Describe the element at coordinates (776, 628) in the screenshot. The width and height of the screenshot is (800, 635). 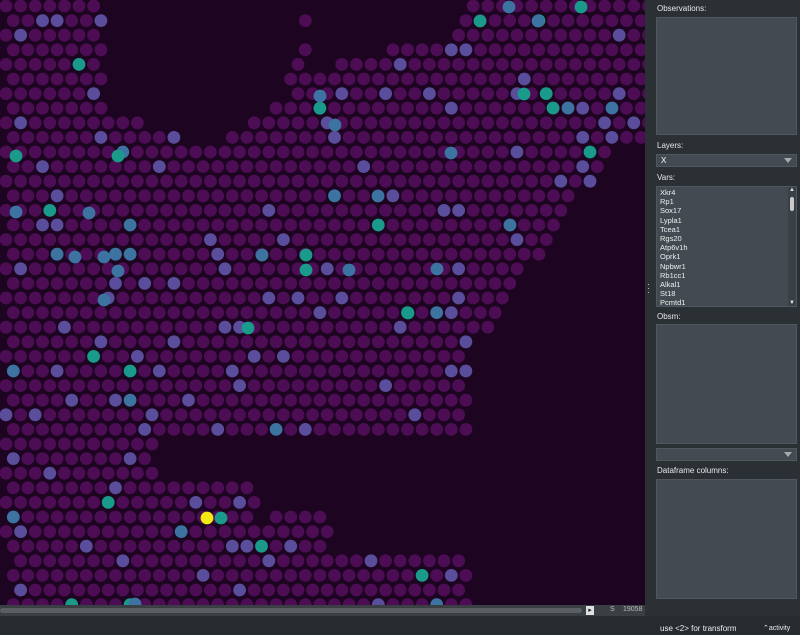
I see `activity-toggle: ⌃activity` at that location.